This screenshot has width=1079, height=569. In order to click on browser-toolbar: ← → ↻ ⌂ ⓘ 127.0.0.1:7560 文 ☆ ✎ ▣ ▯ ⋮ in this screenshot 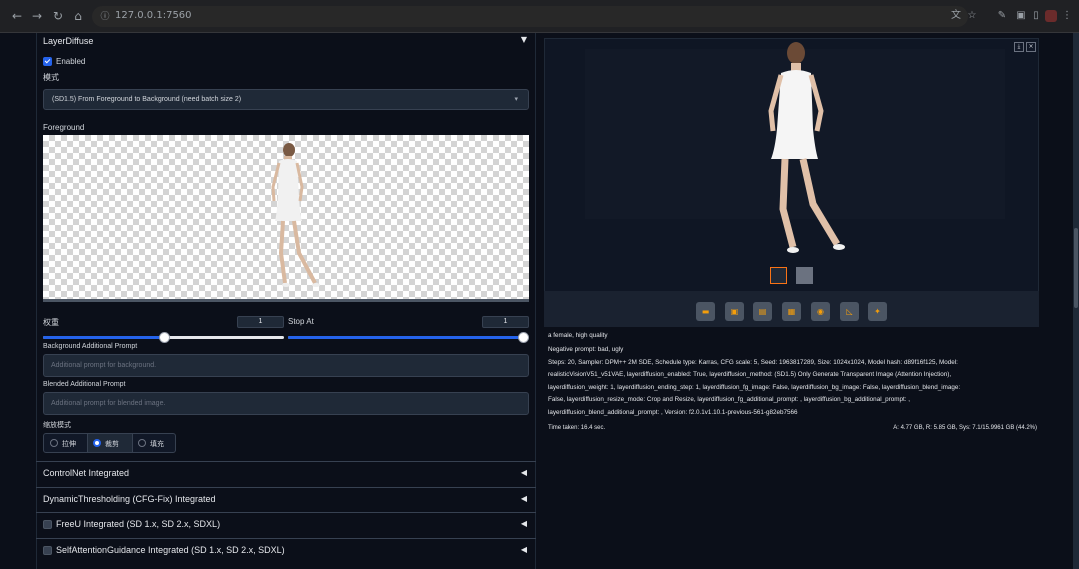, I will do `click(539, 16)`.